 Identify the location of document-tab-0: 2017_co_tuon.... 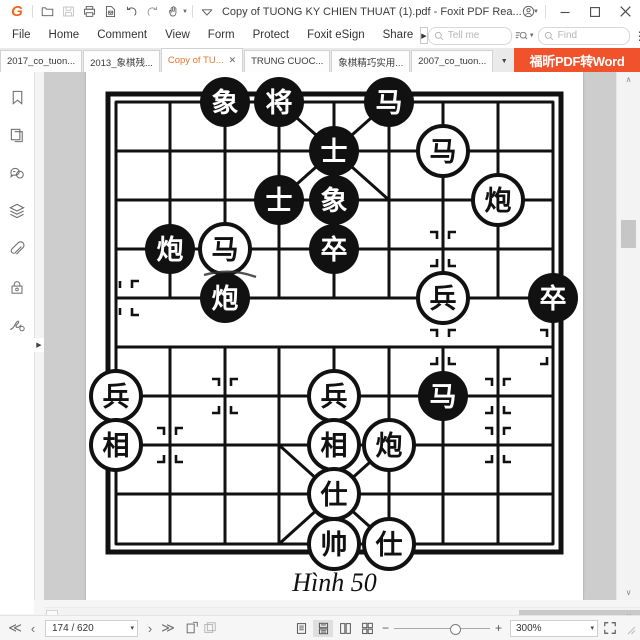
(41, 61).